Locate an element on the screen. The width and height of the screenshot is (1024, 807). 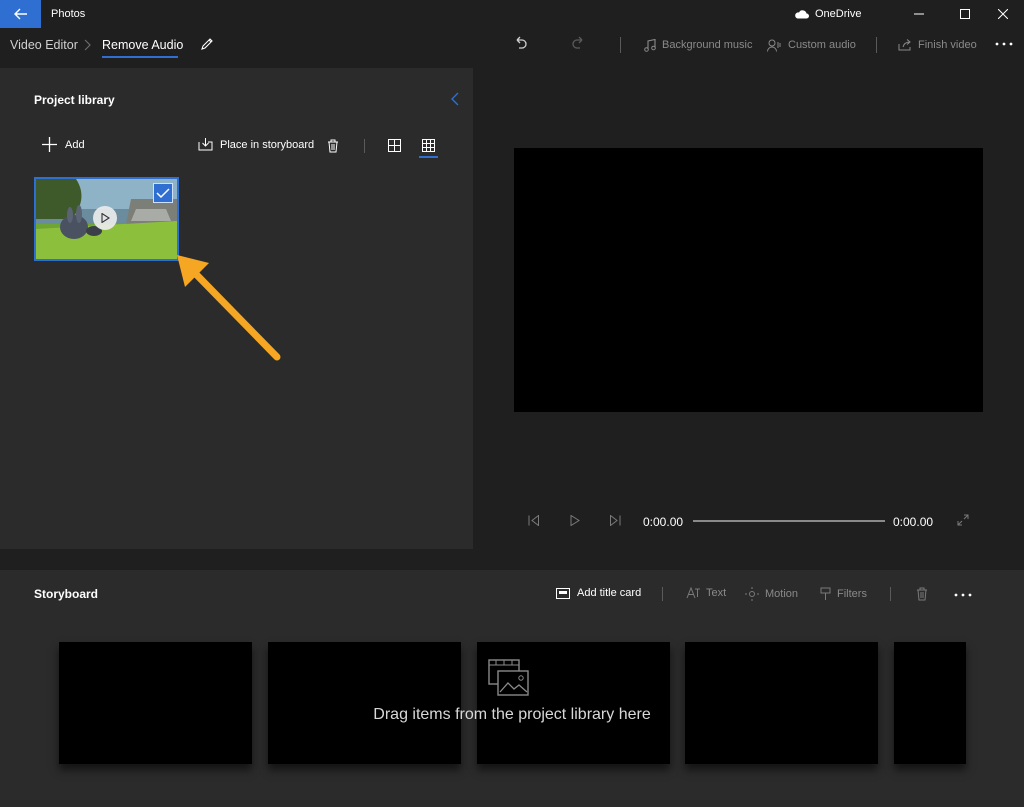
close-icon is located at coordinates (1003, 14).